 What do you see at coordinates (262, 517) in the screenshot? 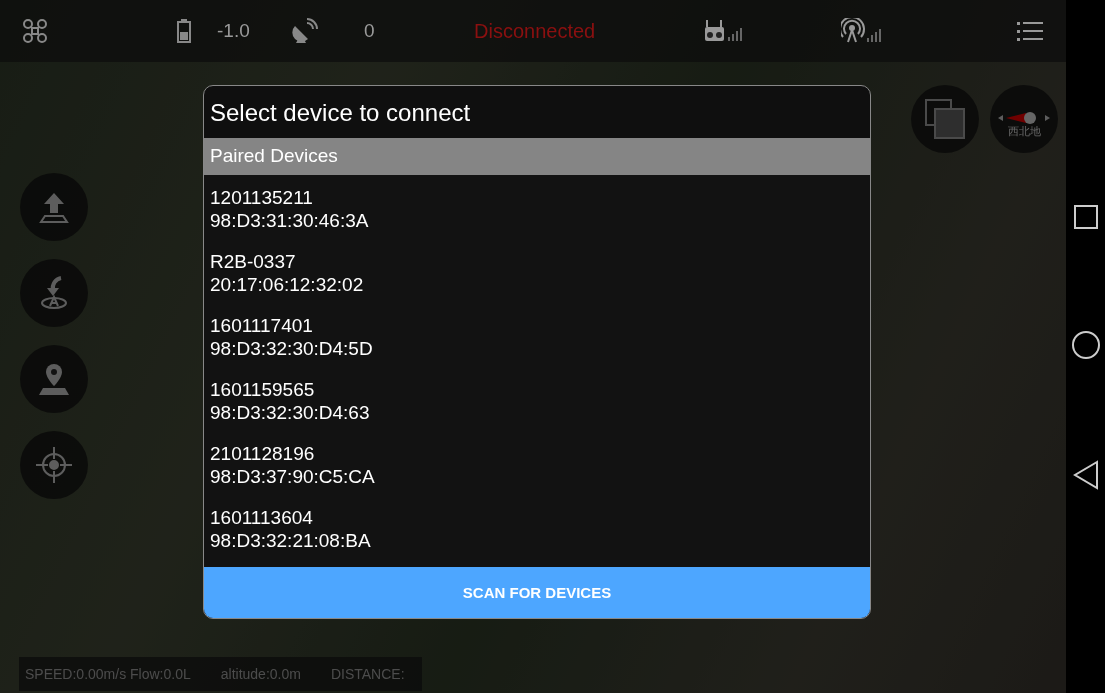
I see `device-name: 1601113604` at bounding box center [262, 517].